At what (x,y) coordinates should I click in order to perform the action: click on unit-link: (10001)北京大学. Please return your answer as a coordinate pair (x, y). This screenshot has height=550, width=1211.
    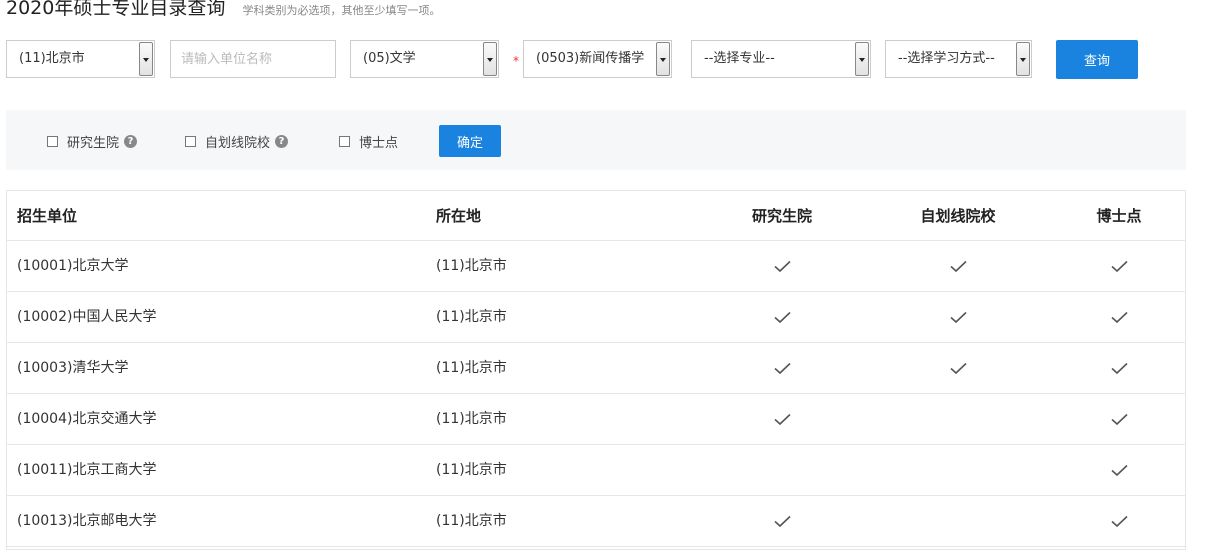
    Looking at the image, I should click on (72, 266).